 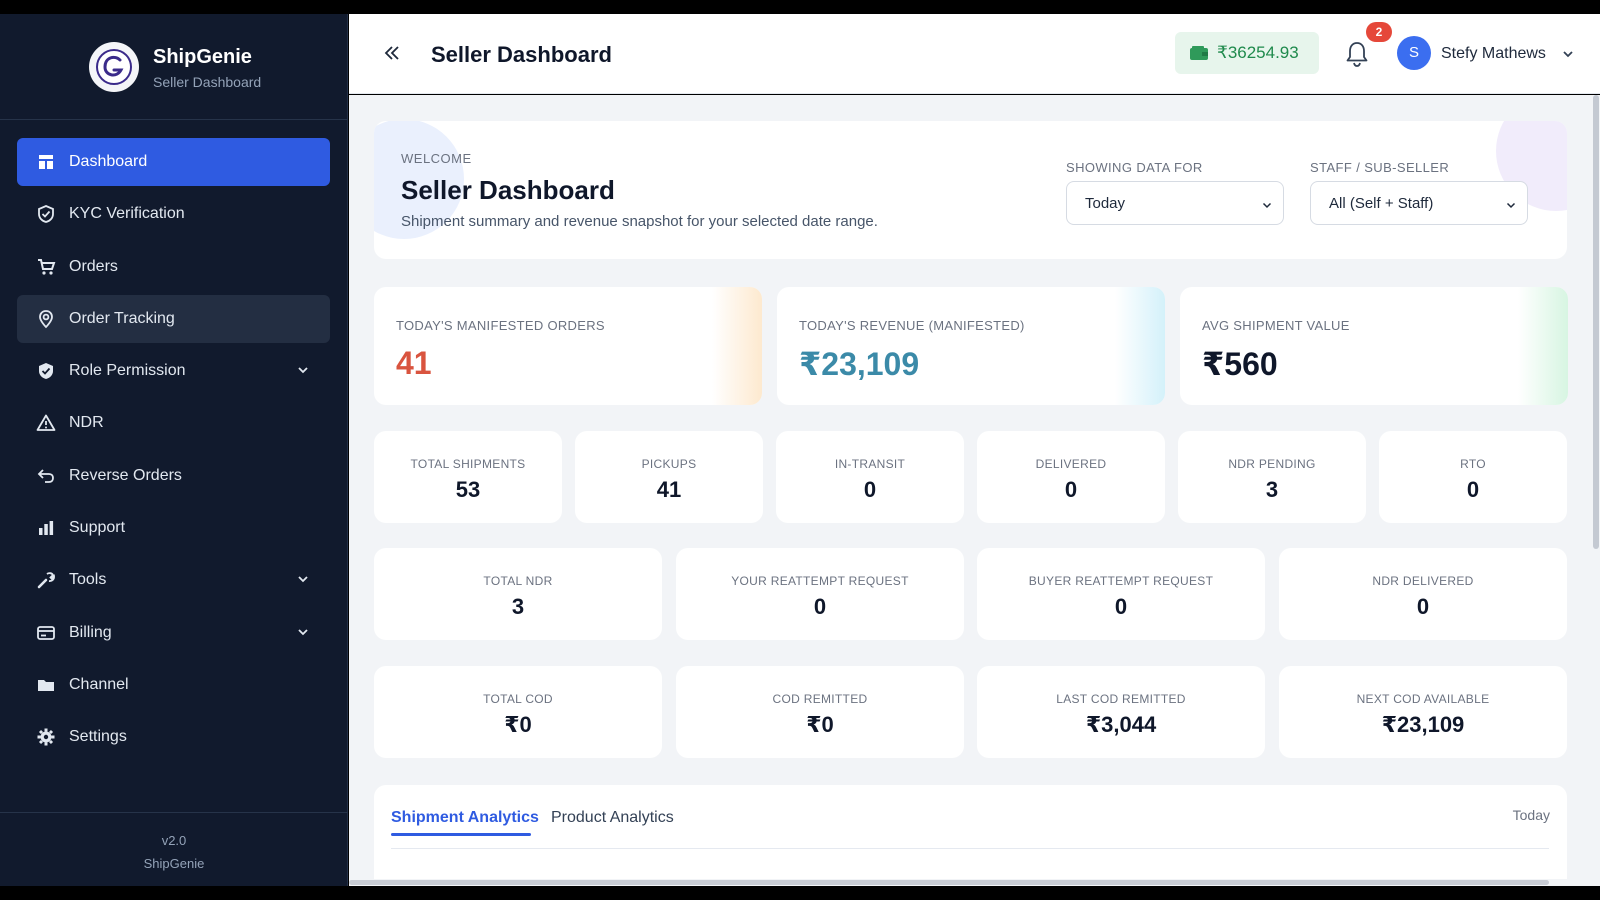 What do you see at coordinates (1121, 699) in the screenshot?
I see `stat-label: LAST COD REMITTED` at bounding box center [1121, 699].